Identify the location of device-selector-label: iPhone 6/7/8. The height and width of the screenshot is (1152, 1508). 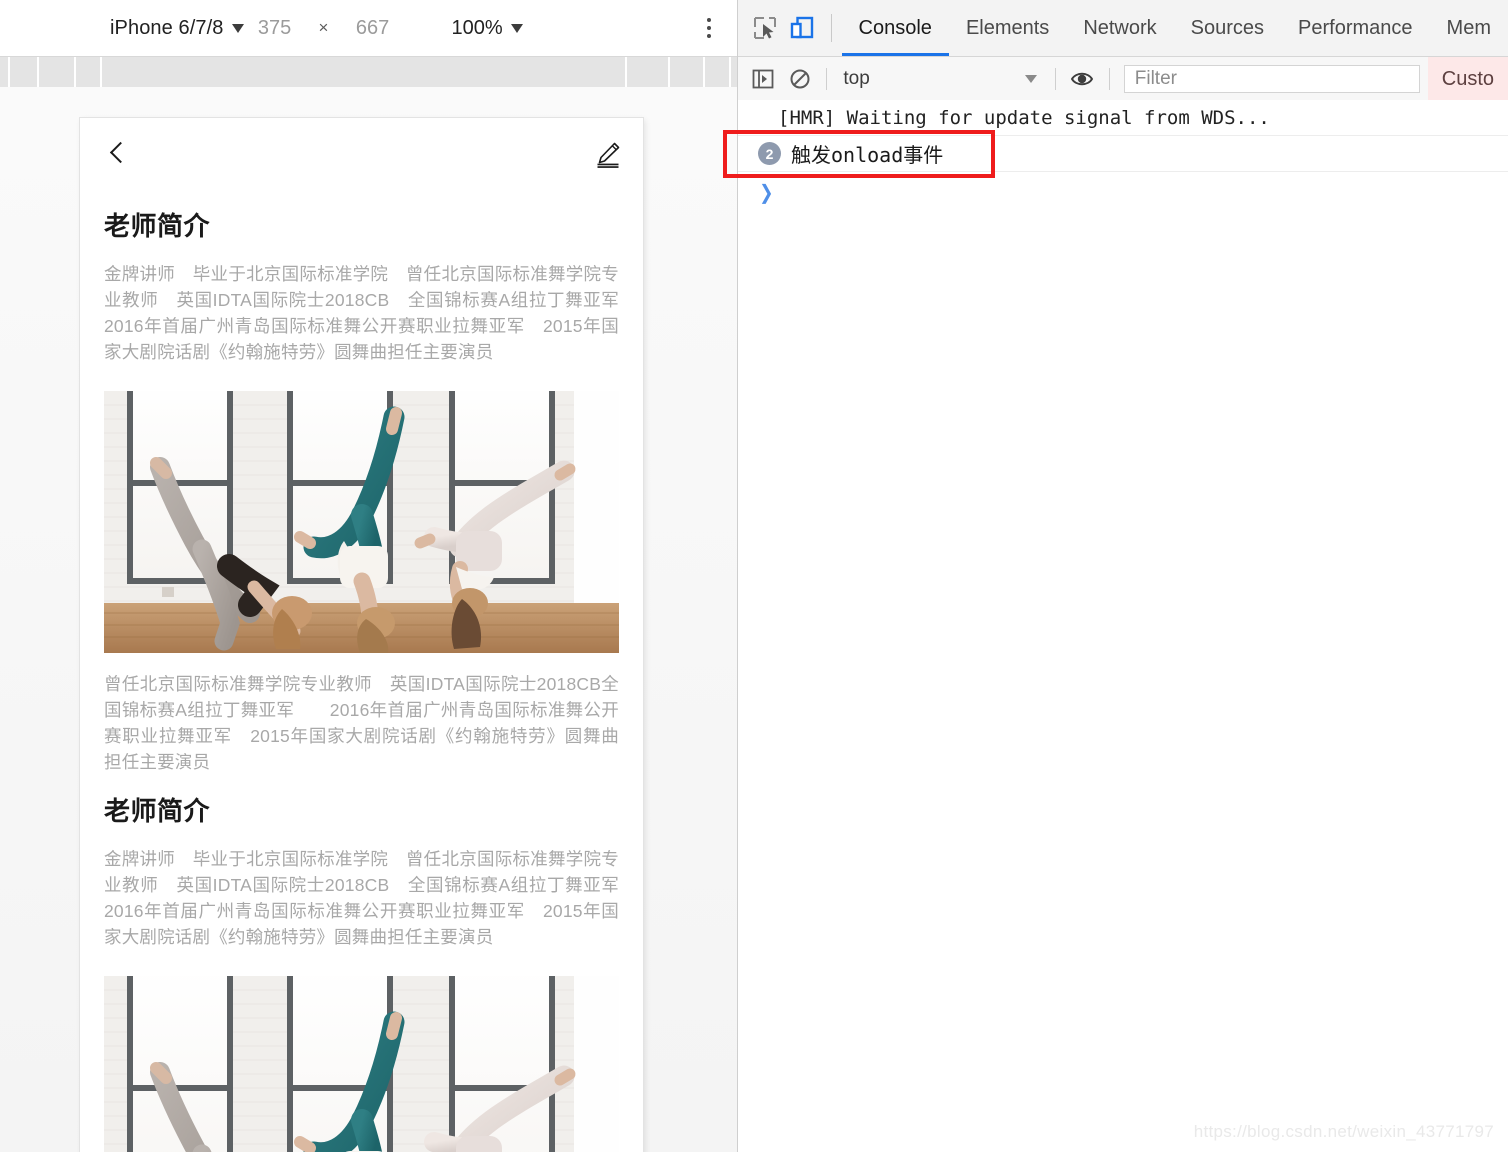
(167, 27).